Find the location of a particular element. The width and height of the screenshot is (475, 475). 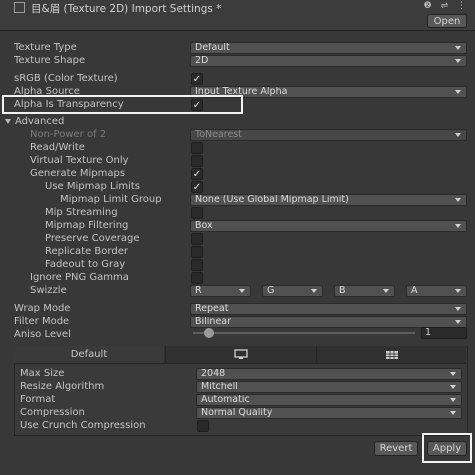

use-mipmap-limits-label: Use Mipmap Limits is located at coordinates (93, 186).